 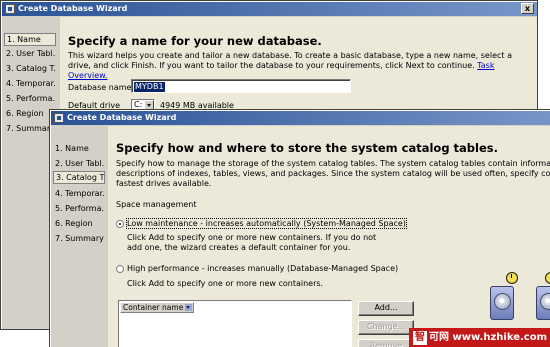 I want to click on sort-icon, so click(x=189, y=307).